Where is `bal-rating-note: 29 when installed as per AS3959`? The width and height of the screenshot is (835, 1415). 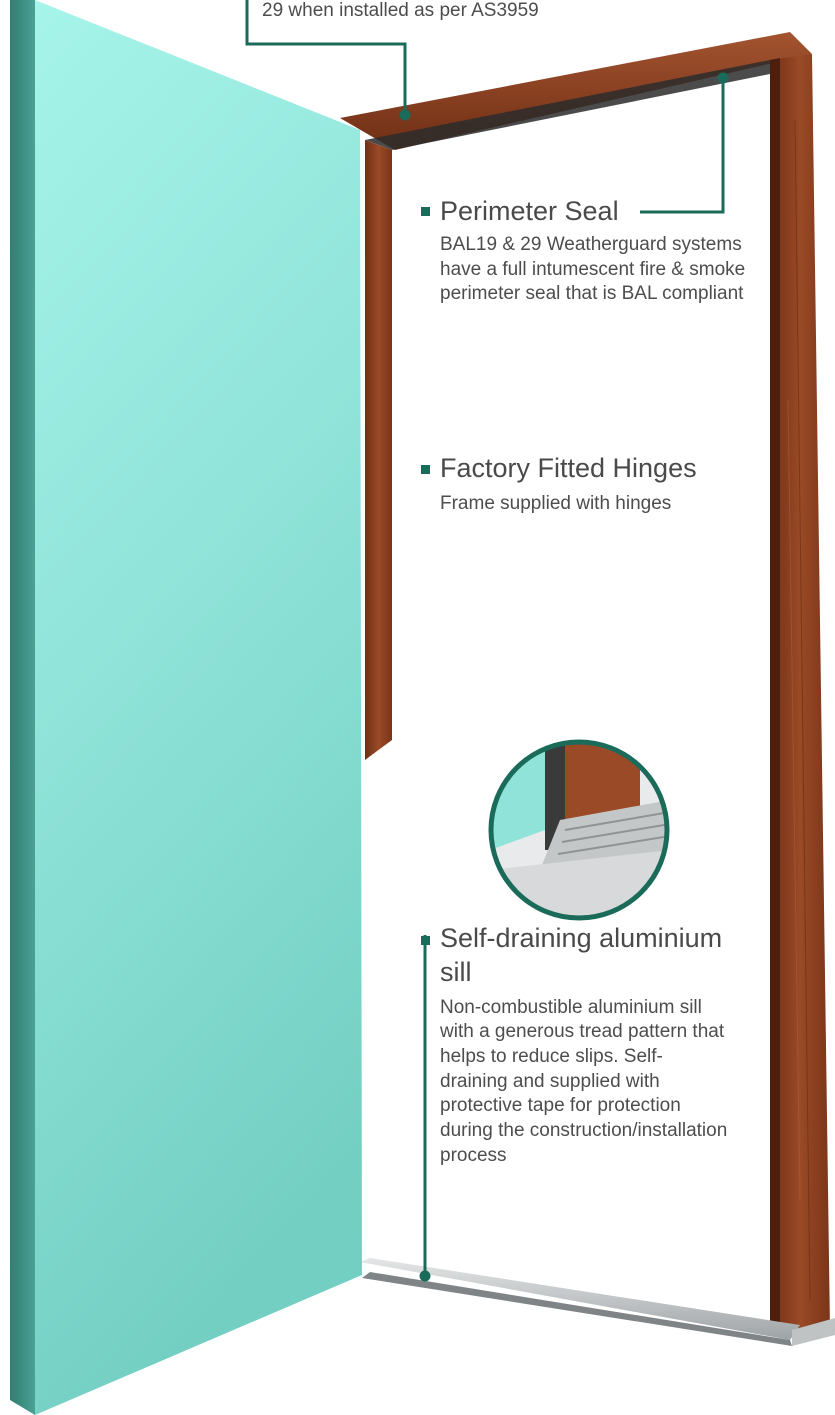
bal-rating-note: 29 when installed as per AS3959 is located at coordinates (400, 10).